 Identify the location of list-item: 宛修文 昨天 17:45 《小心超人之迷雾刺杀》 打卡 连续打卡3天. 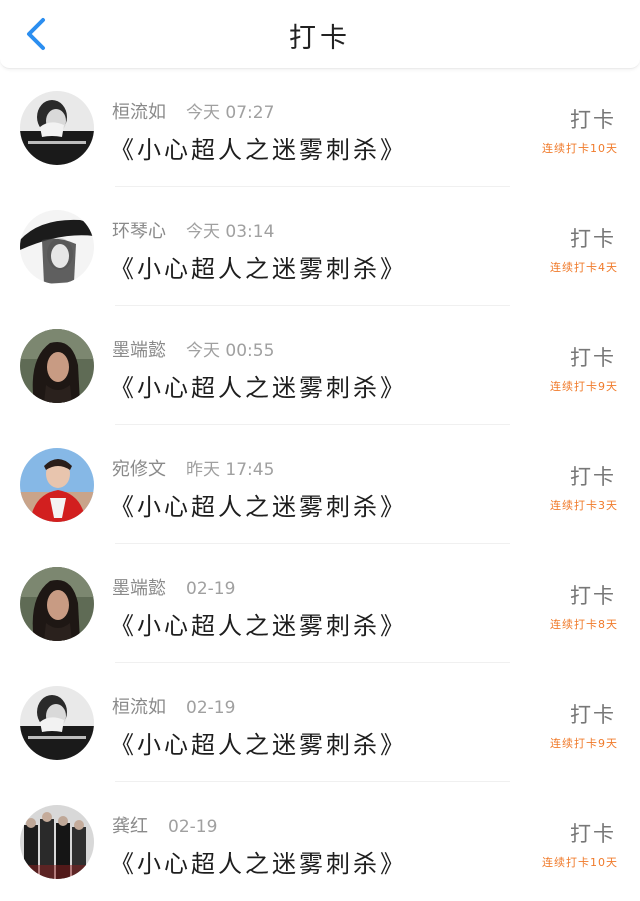
(320, 484).